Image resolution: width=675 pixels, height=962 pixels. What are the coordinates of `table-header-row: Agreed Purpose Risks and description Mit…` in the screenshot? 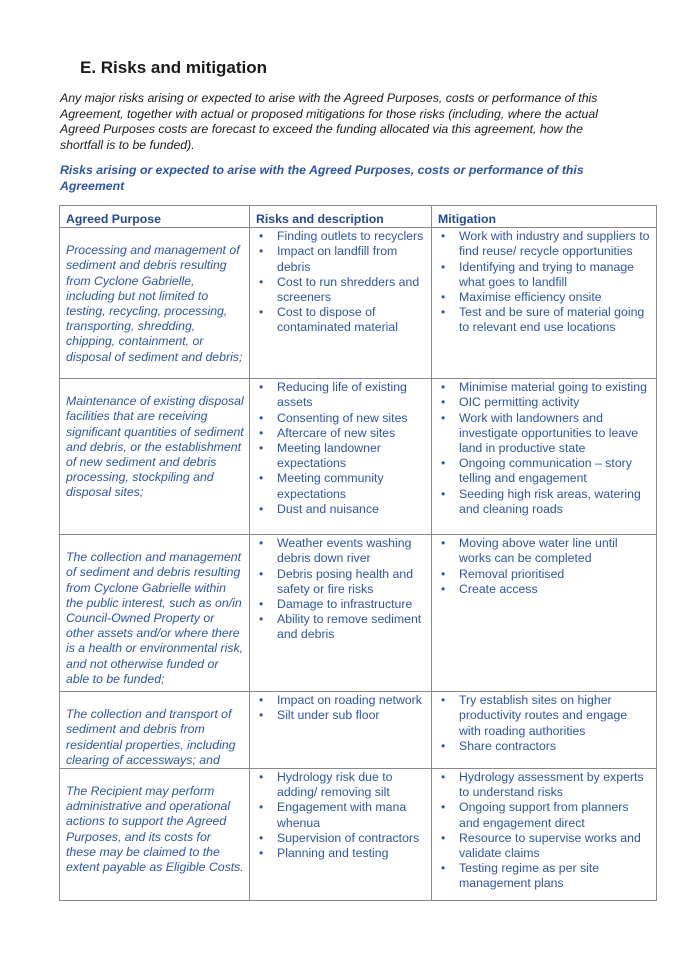 It's located at (358, 216).